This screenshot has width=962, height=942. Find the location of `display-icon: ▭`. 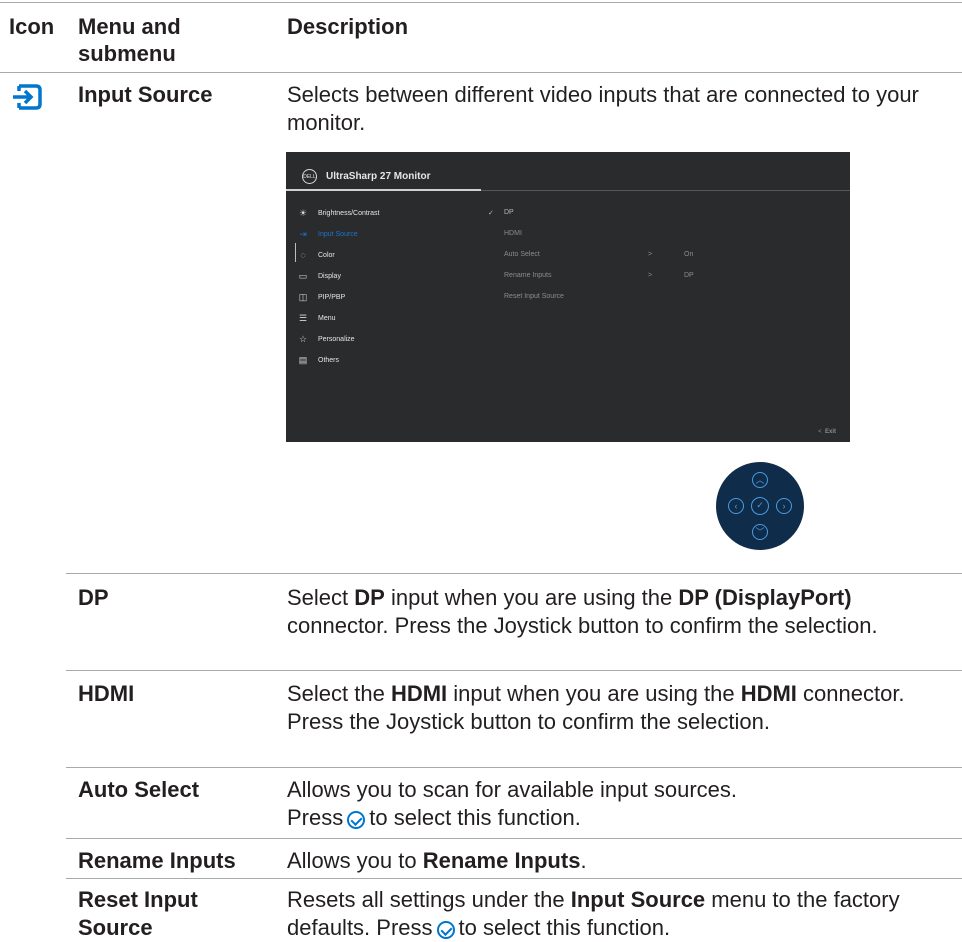

display-icon: ▭ is located at coordinates (303, 276).